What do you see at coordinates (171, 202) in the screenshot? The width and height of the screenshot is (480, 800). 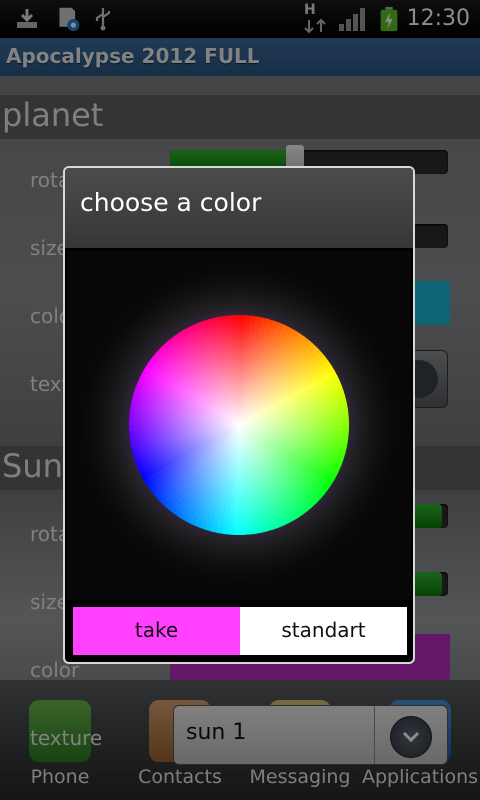 I see `dialog-title: choose a color` at bounding box center [171, 202].